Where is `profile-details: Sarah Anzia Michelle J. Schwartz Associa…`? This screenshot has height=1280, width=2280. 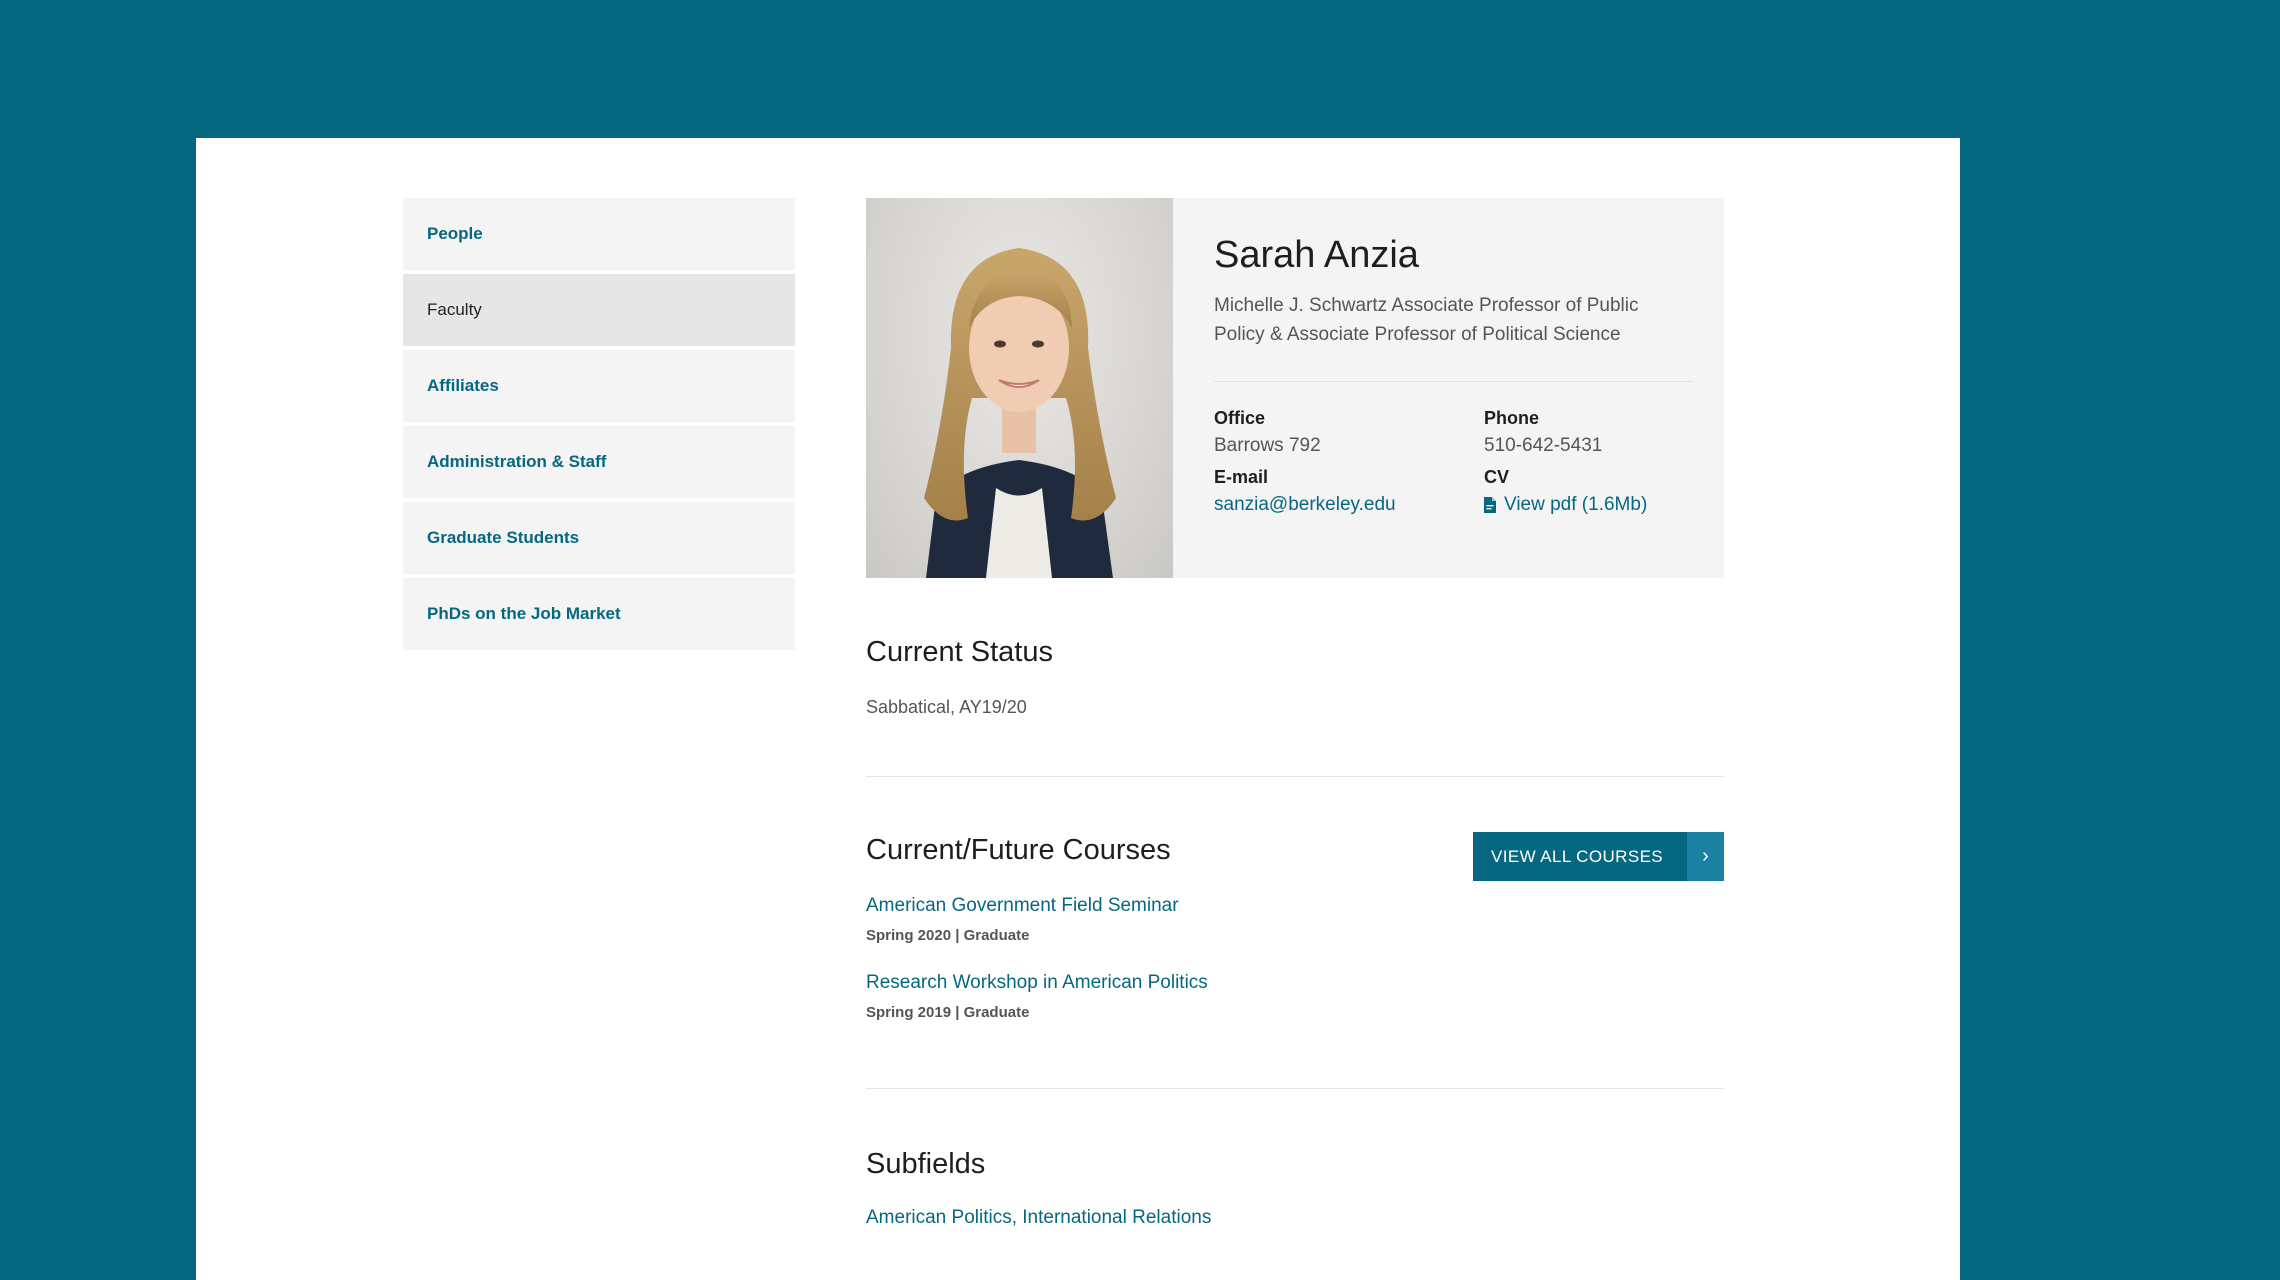
profile-details: Sarah Anzia Michelle J. Schwartz Associa… is located at coordinates (1454, 376).